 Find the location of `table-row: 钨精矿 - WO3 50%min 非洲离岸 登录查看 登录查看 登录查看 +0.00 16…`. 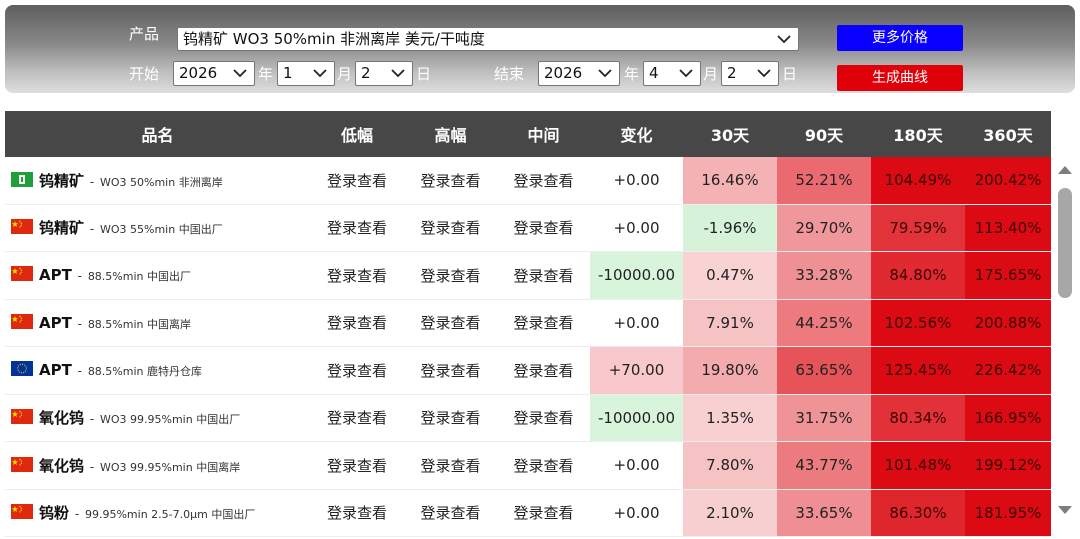

table-row: 钨精矿 - WO3 50%min 非洲离岸 登录查看 登录查看 登录查看 +0.00 16… is located at coordinates (528, 181).